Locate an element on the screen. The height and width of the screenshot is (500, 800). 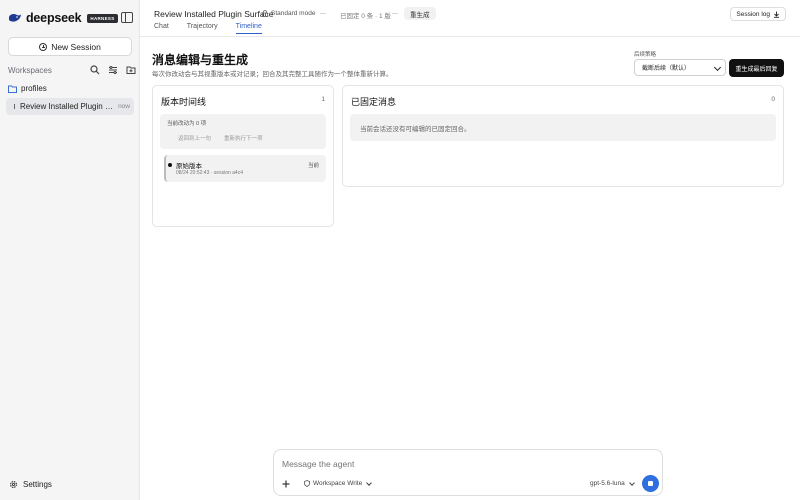
brand-name: deepseek is located at coordinates (54, 18).